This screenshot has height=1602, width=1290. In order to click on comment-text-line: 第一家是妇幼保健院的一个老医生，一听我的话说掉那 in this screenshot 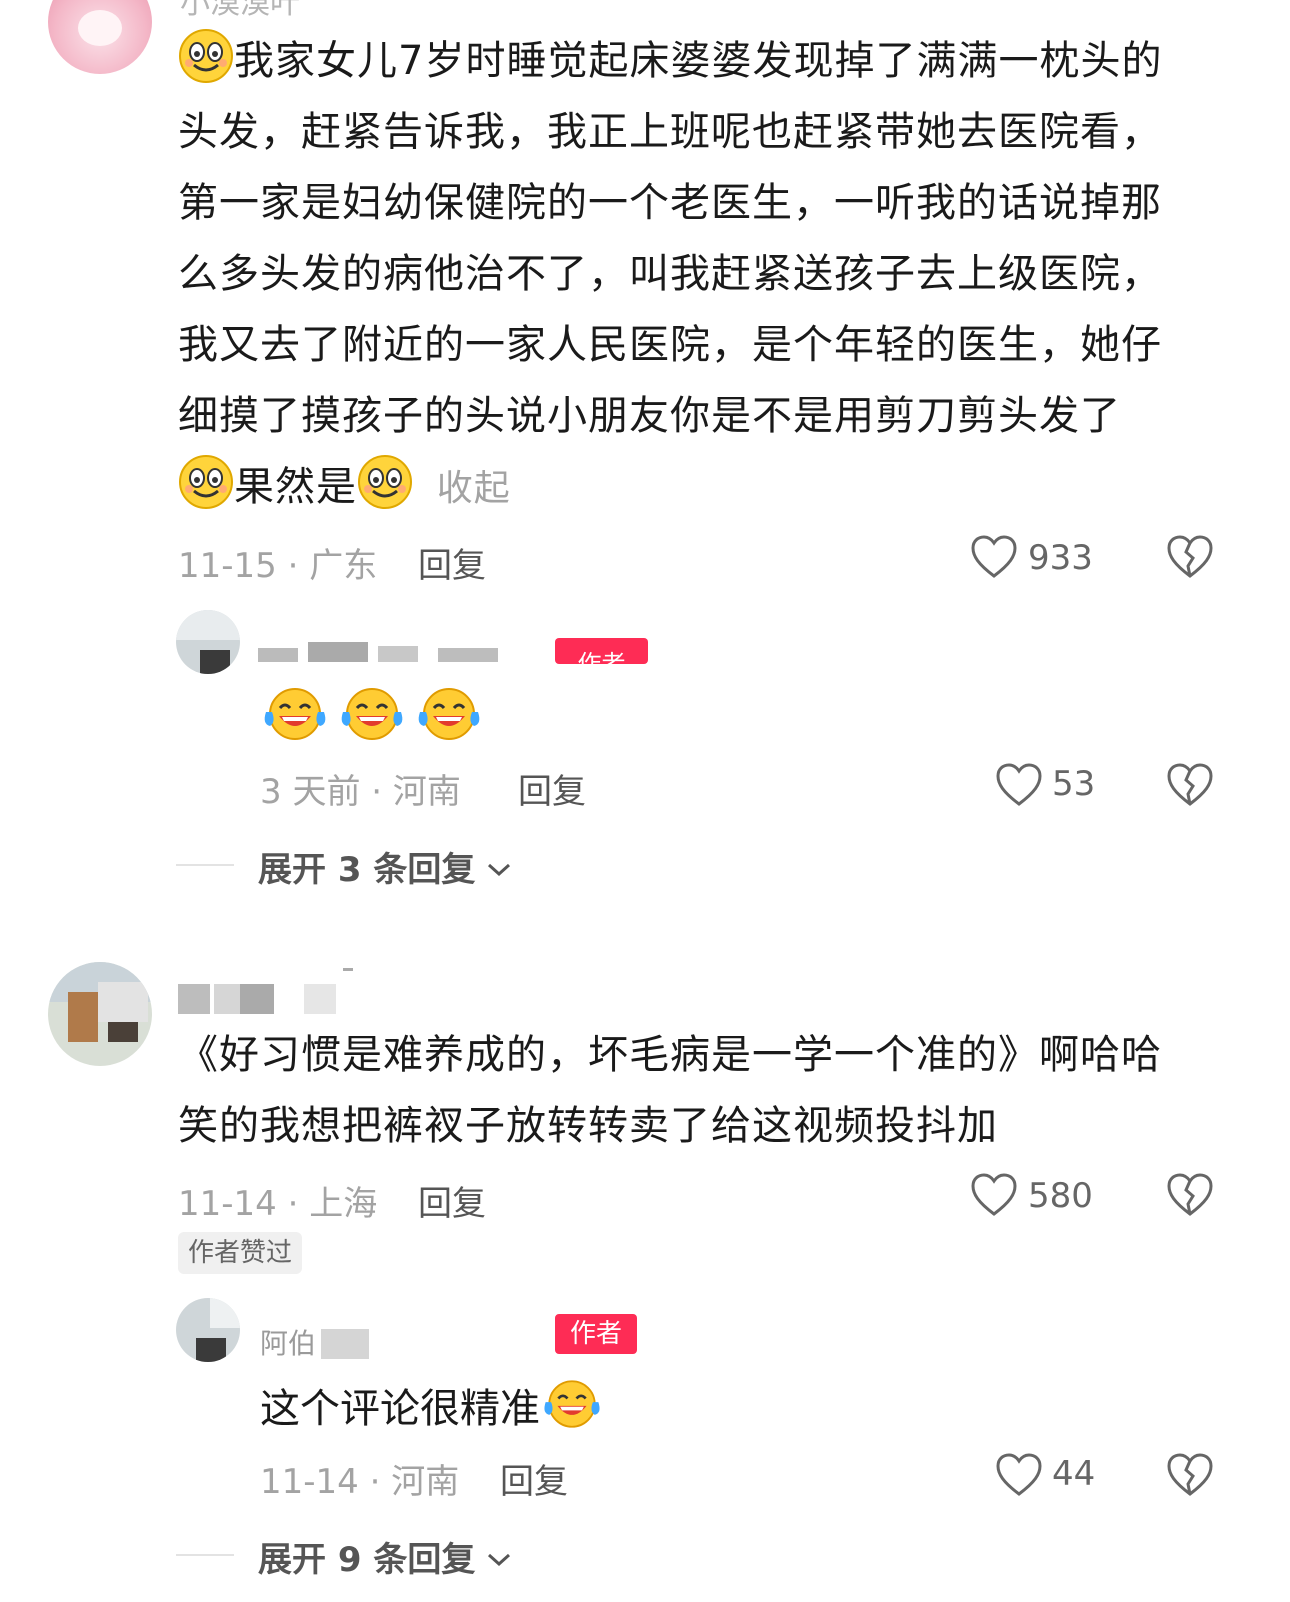, I will do `click(670, 203)`.